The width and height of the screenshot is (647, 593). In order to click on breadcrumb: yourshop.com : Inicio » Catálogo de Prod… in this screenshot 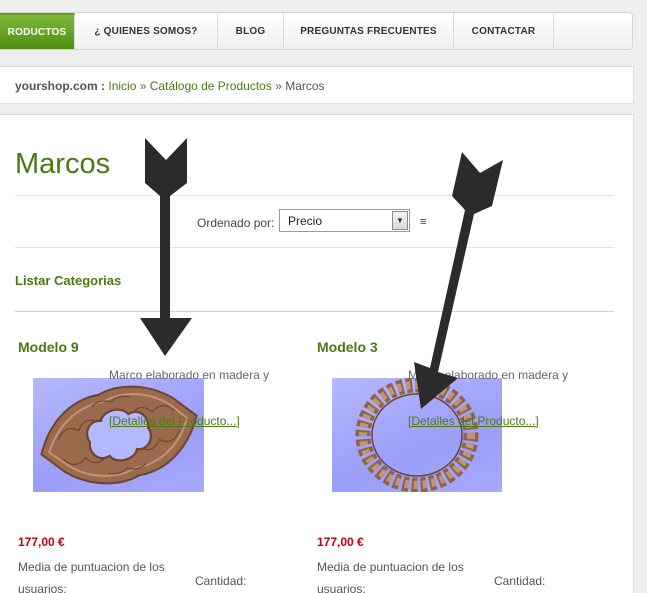, I will do `click(317, 85)`.